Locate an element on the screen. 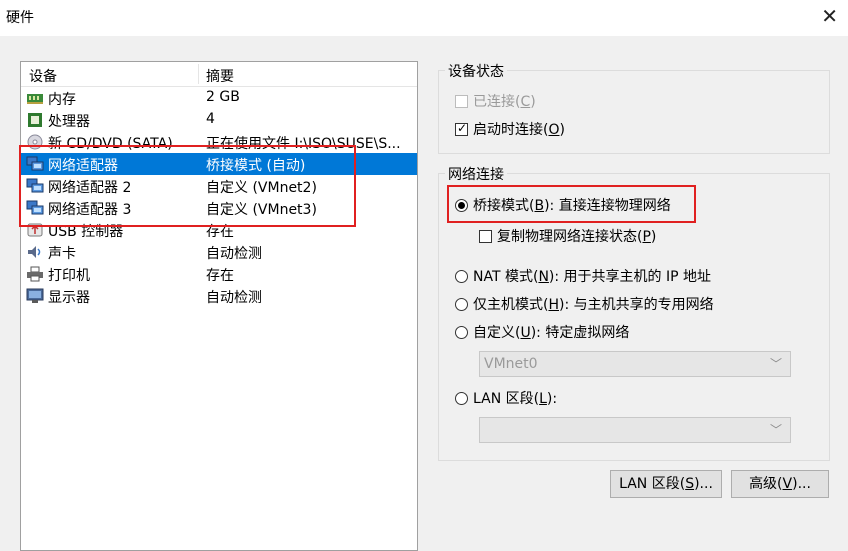 This screenshot has height=551, width=848. device-name: 显示器 is located at coordinates (69, 298).